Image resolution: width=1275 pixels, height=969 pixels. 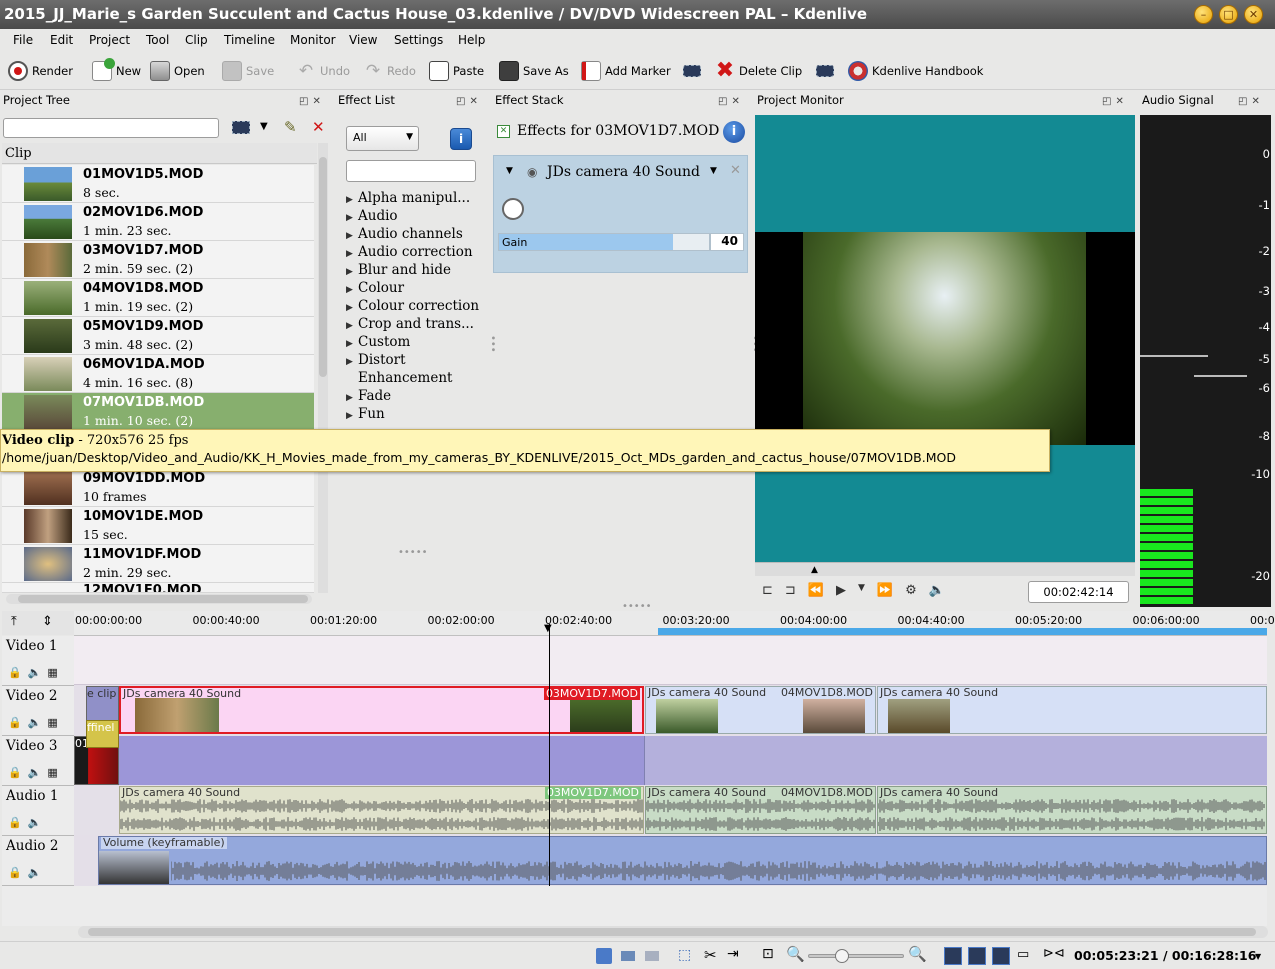 What do you see at coordinates (40, 71) in the screenshot?
I see `render-button: Render` at bounding box center [40, 71].